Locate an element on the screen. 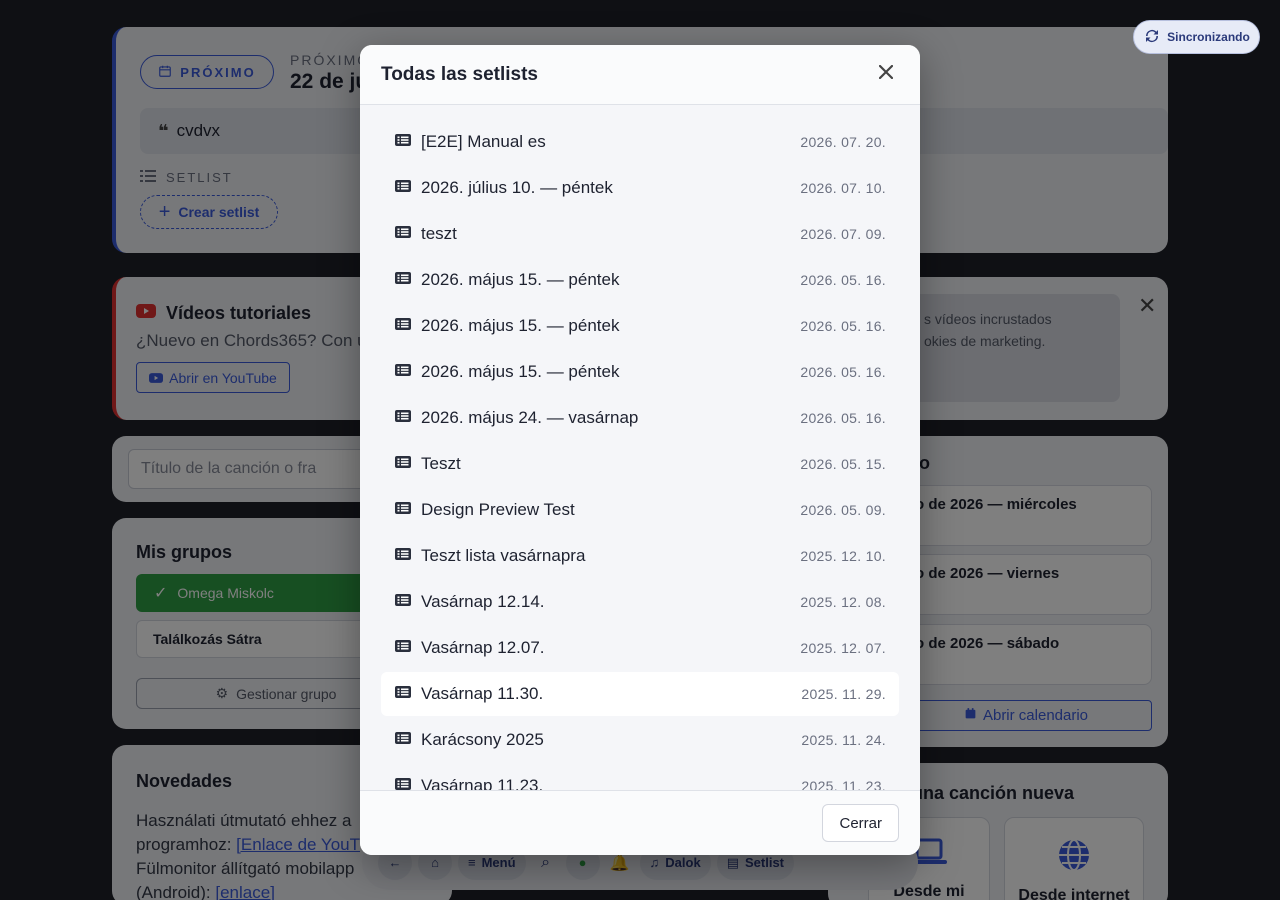  setlist-name: Vasárnap 12.07. is located at coordinates (483, 647).